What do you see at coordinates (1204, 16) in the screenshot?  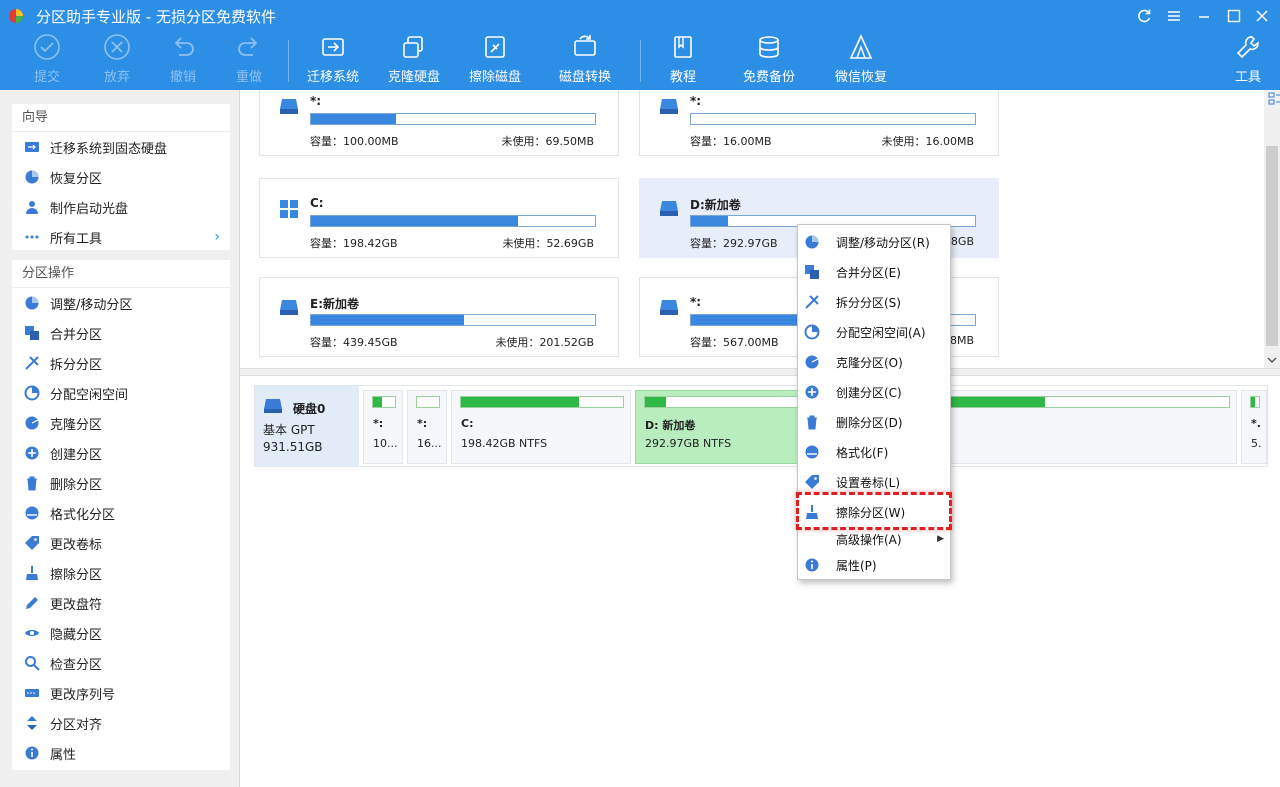 I see `minimize-button` at bounding box center [1204, 16].